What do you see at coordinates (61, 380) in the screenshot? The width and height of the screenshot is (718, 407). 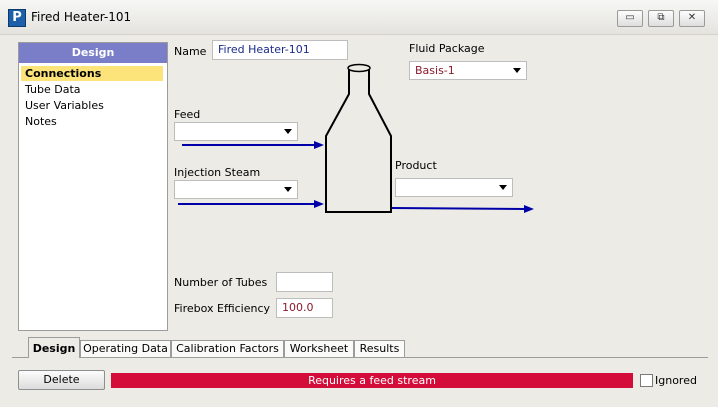 I see `delete-button: Delete` at bounding box center [61, 380].